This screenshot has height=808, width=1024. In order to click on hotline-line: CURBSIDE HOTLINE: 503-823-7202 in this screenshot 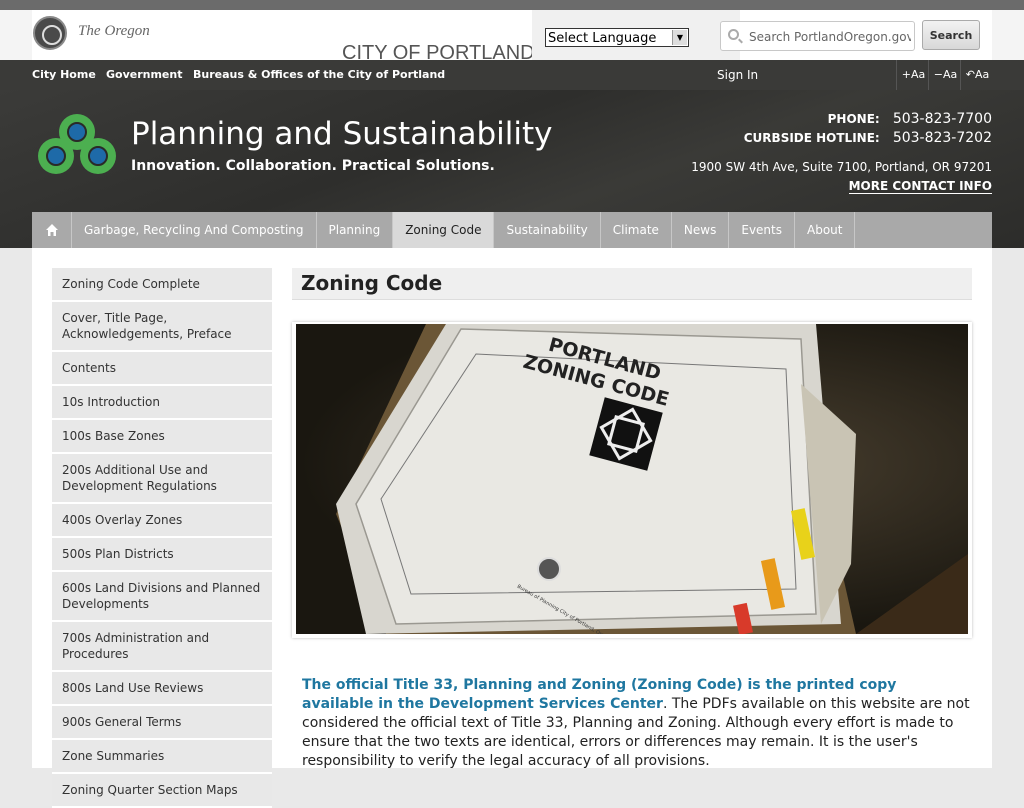, I will do `click(868, 136)`.